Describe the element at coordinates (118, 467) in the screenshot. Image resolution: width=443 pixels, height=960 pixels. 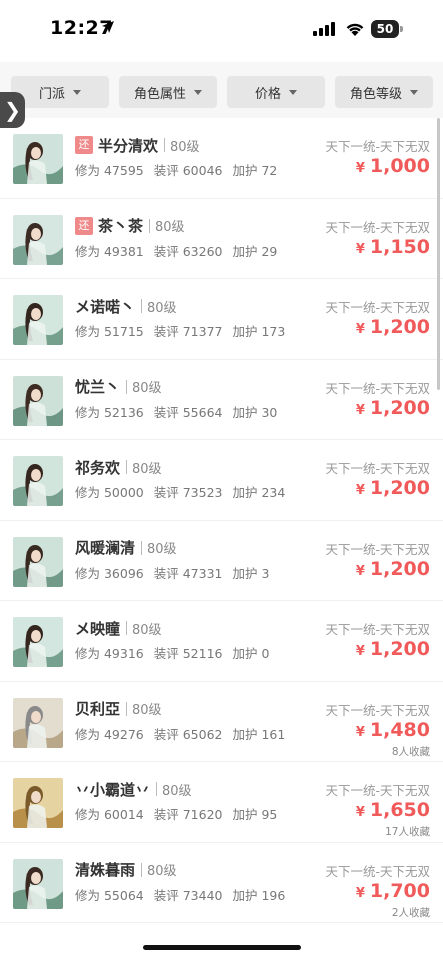
I see `listing-title: 祁务欢 80级` at that location.